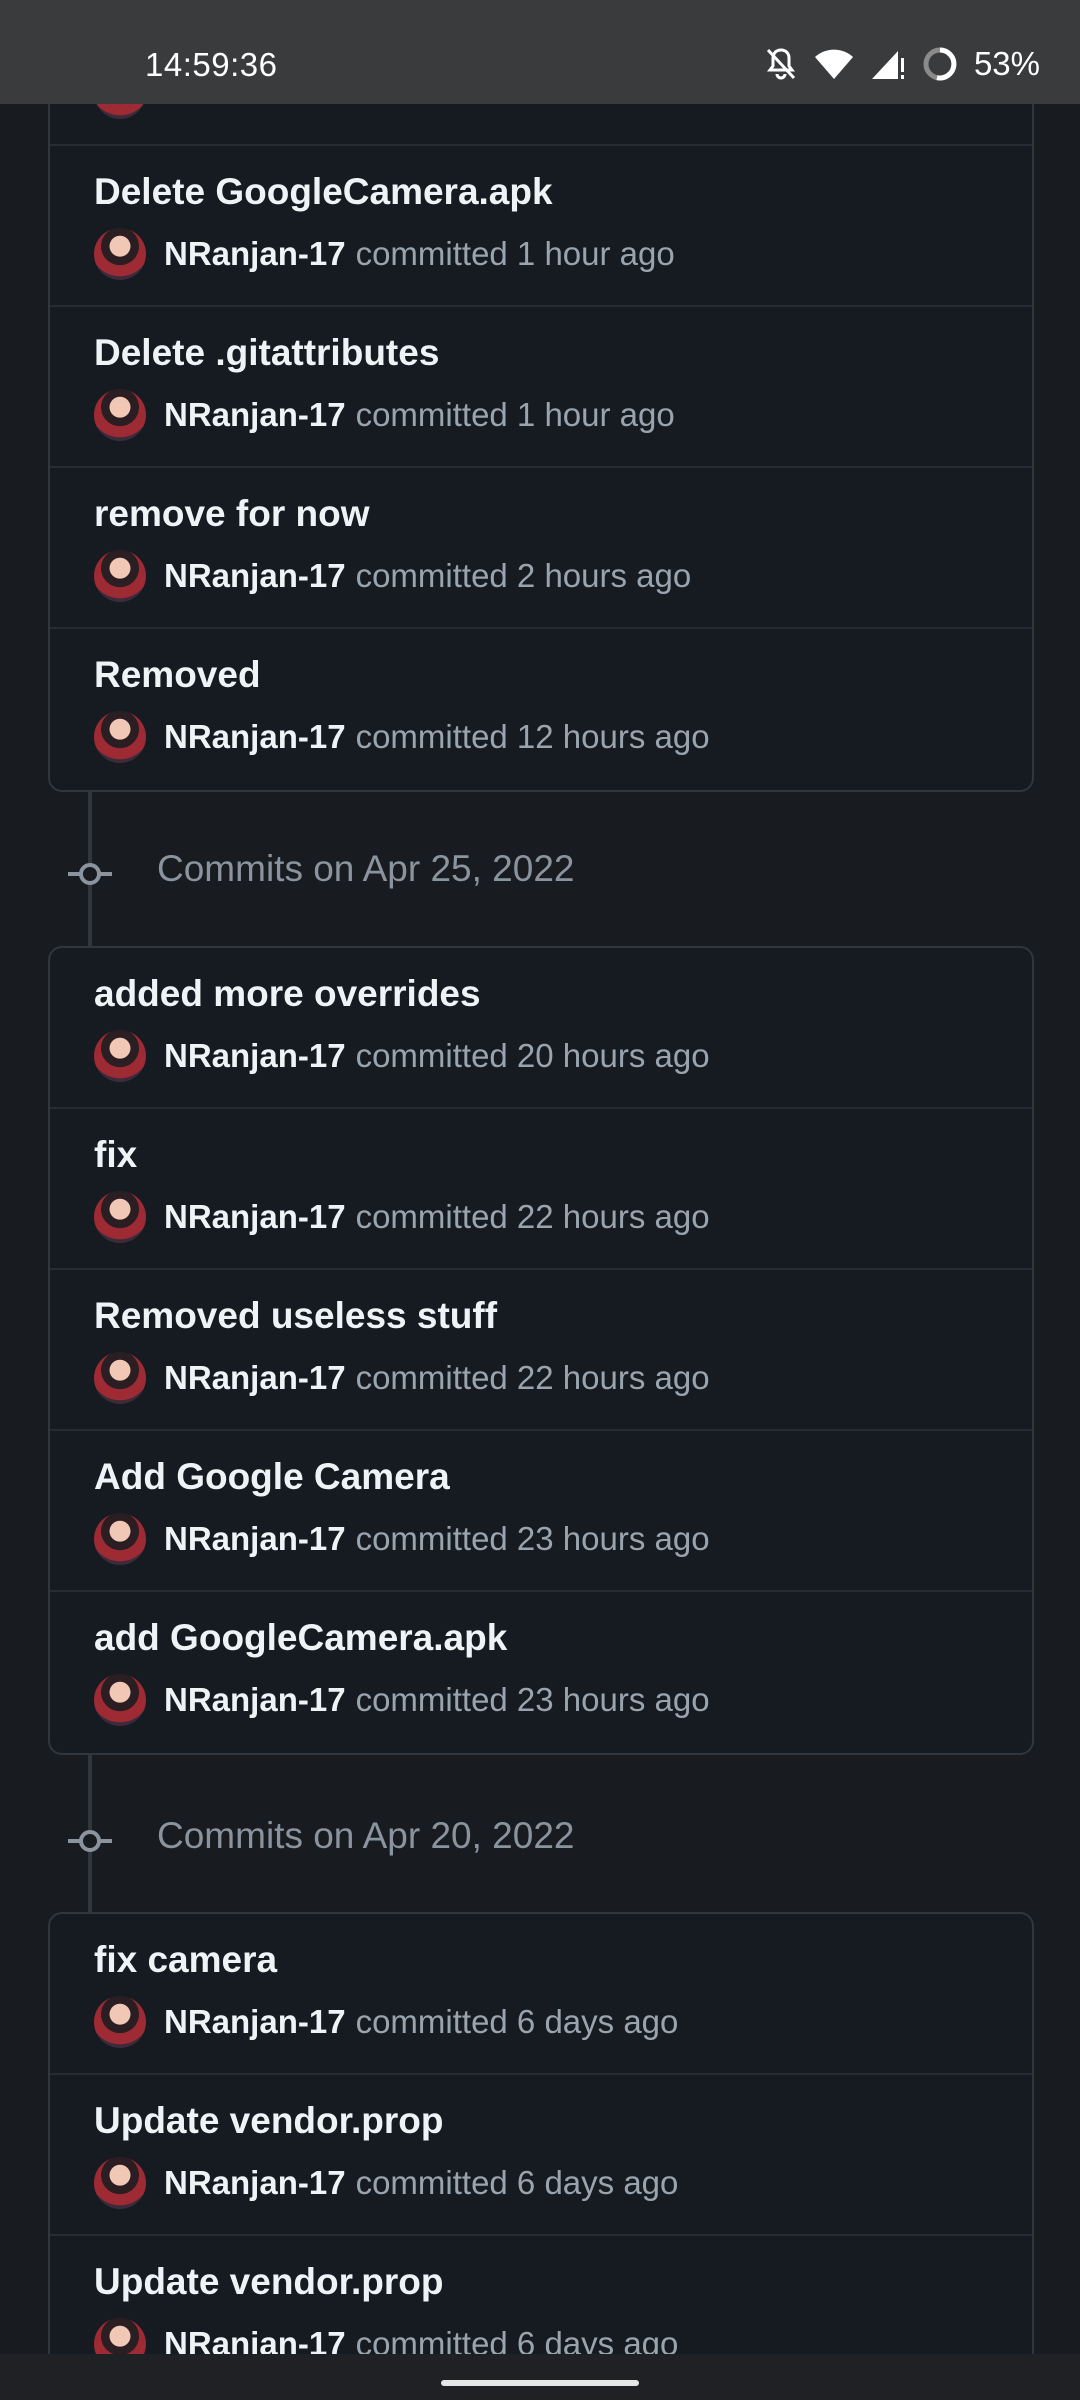  I want to click on commit-message: Delete GoogleCamera.apk, so click(323, 191).